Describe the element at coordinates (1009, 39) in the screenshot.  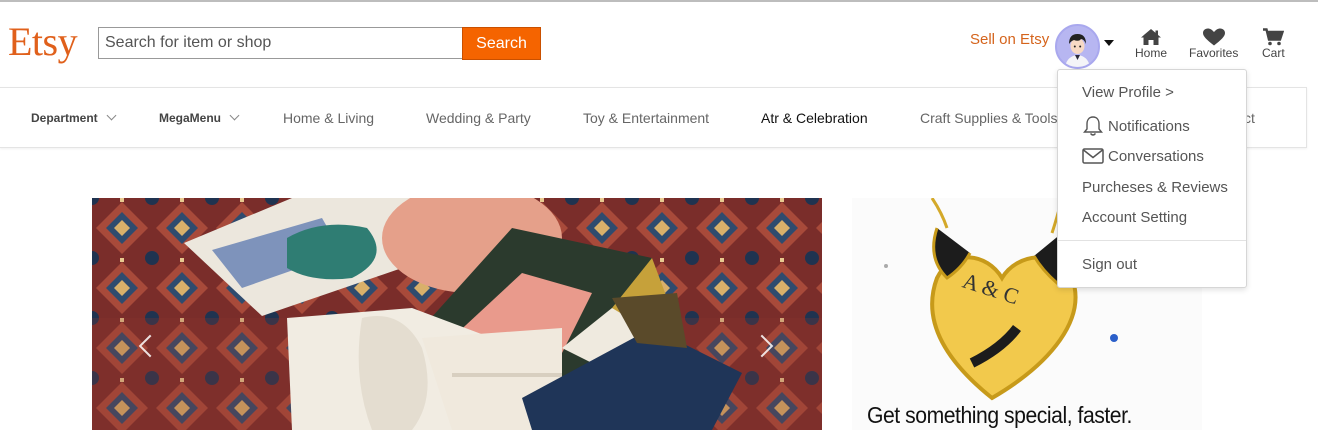
I see `sell-on-etsy-link: Sell on Etsy` at that location.